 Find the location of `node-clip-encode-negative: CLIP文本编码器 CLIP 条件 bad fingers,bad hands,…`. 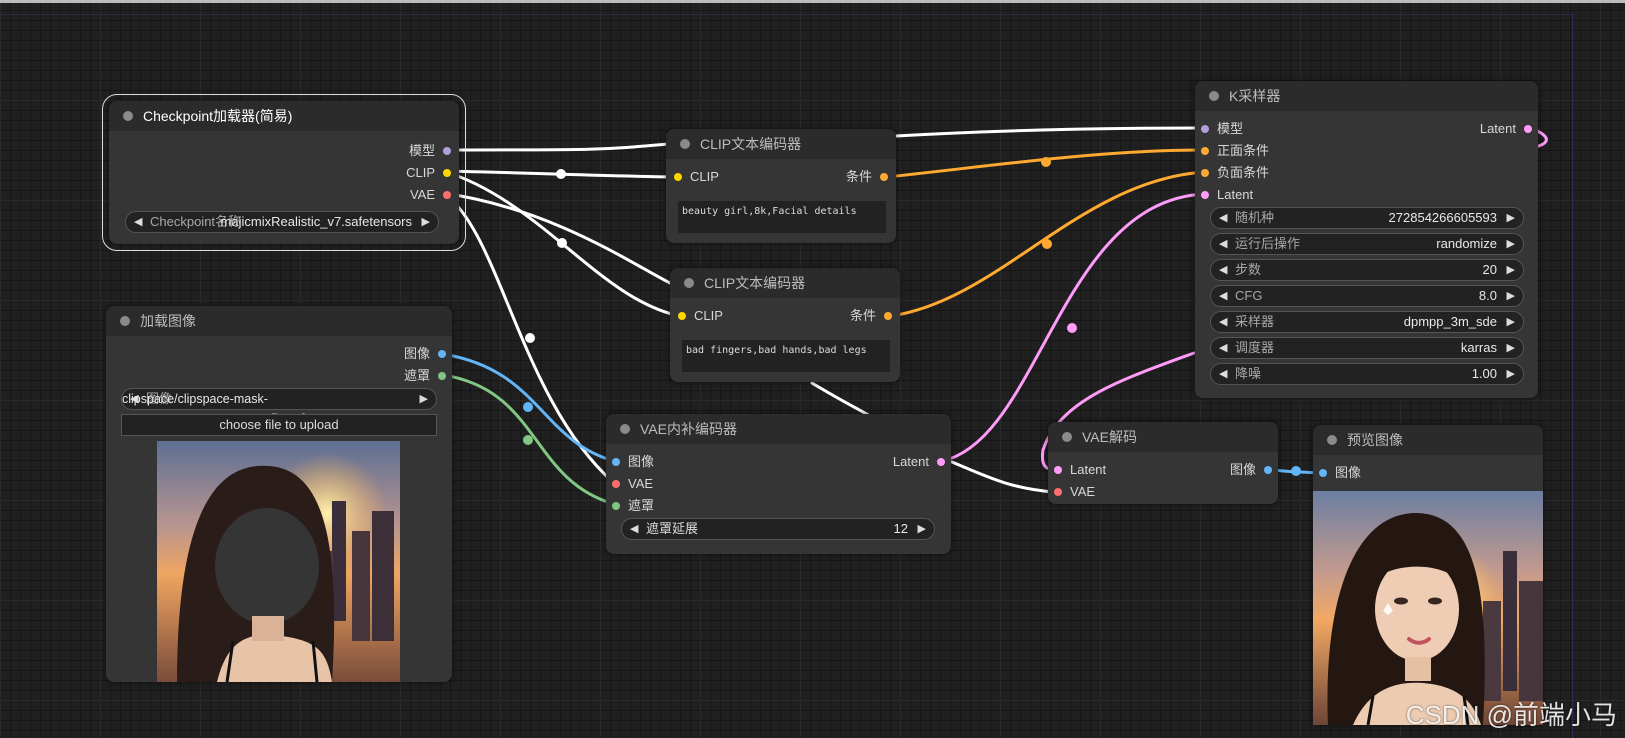

node-clip-encode-negative: CLIP文本编码器 CLIP 条件 bad fingers,bad hands,… is located at coordinates (785, 325).